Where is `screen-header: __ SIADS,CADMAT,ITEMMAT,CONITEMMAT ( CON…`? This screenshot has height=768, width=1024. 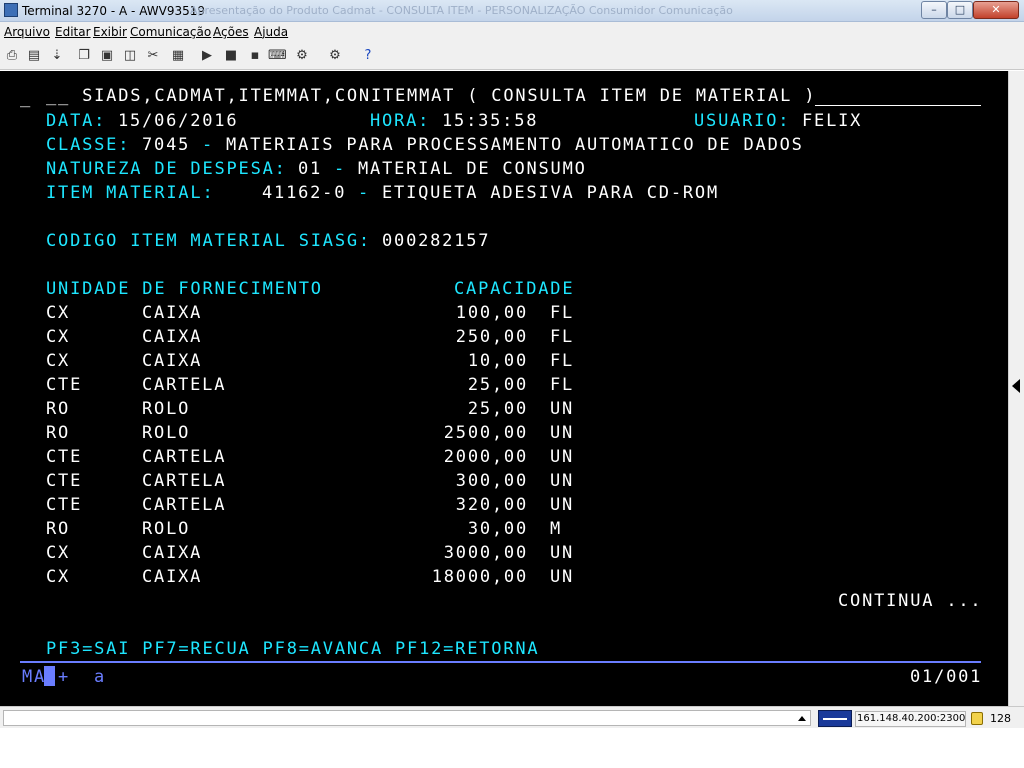 screen-header: __ SIADS,CADMAT,ITEMMAT,CONITEMMAT ( CON… is located at coordinates (431, 96).